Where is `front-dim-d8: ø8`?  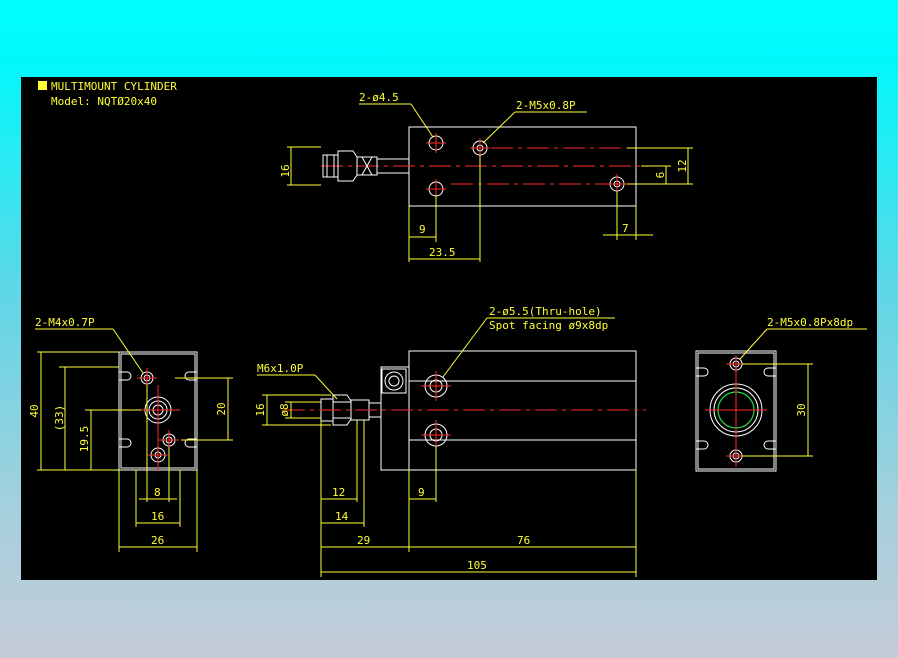 front-dim-d8: ø8 is located at coordinates (284, 409).